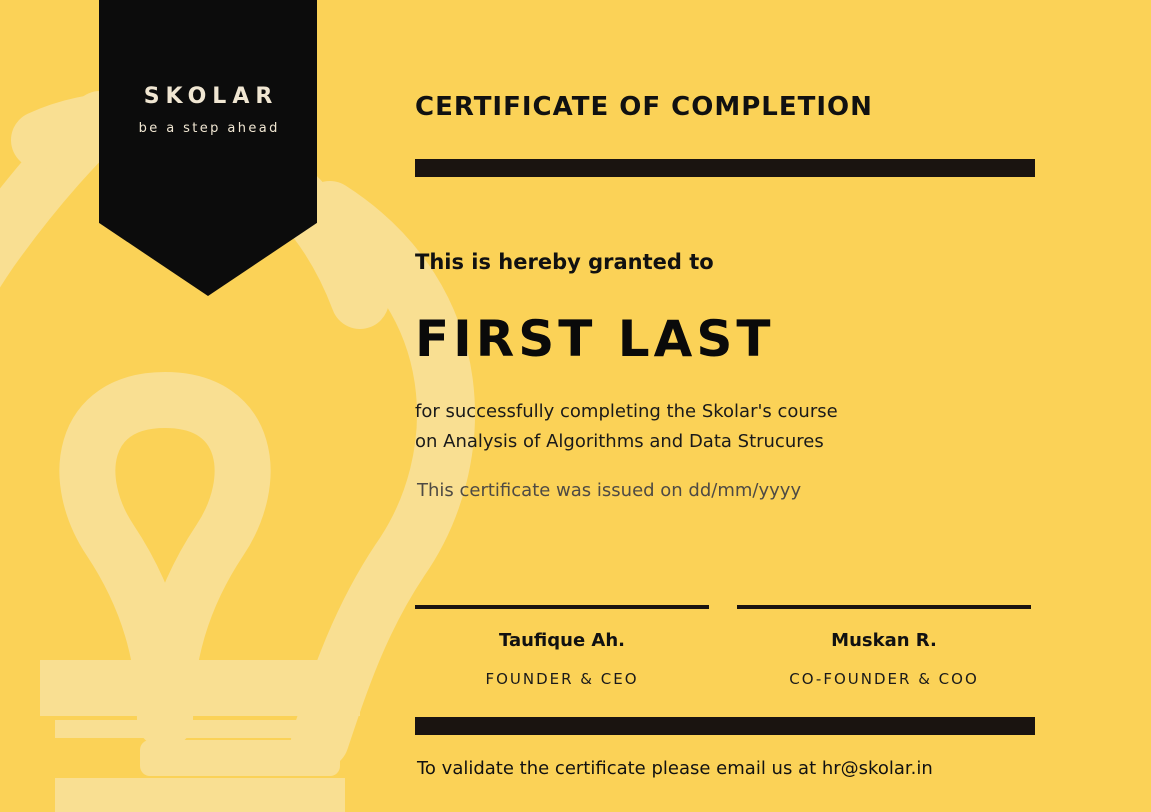 The image size is (1151, 812). Describe the element at coordinates (562, 679) in the screenshot. I see `signatory-role-1: FOUNDER & CEO` at that location.